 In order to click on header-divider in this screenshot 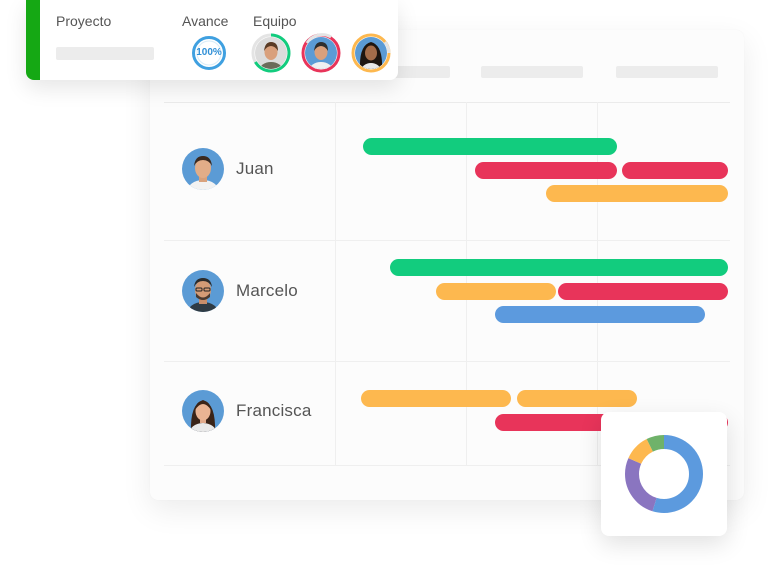, I will do `click(447, 102)`.